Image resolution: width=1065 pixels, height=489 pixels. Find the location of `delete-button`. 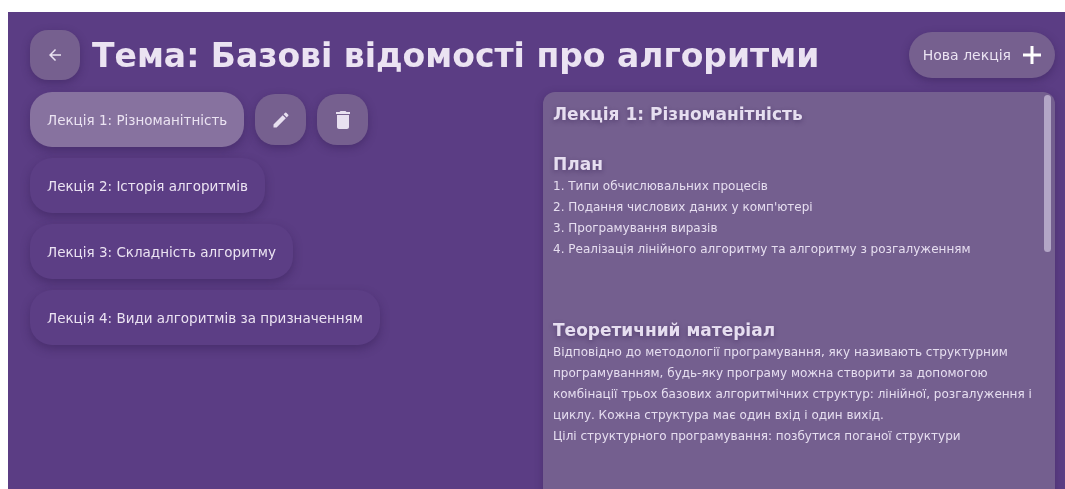

delete-button is located at coordinates (343, 119).